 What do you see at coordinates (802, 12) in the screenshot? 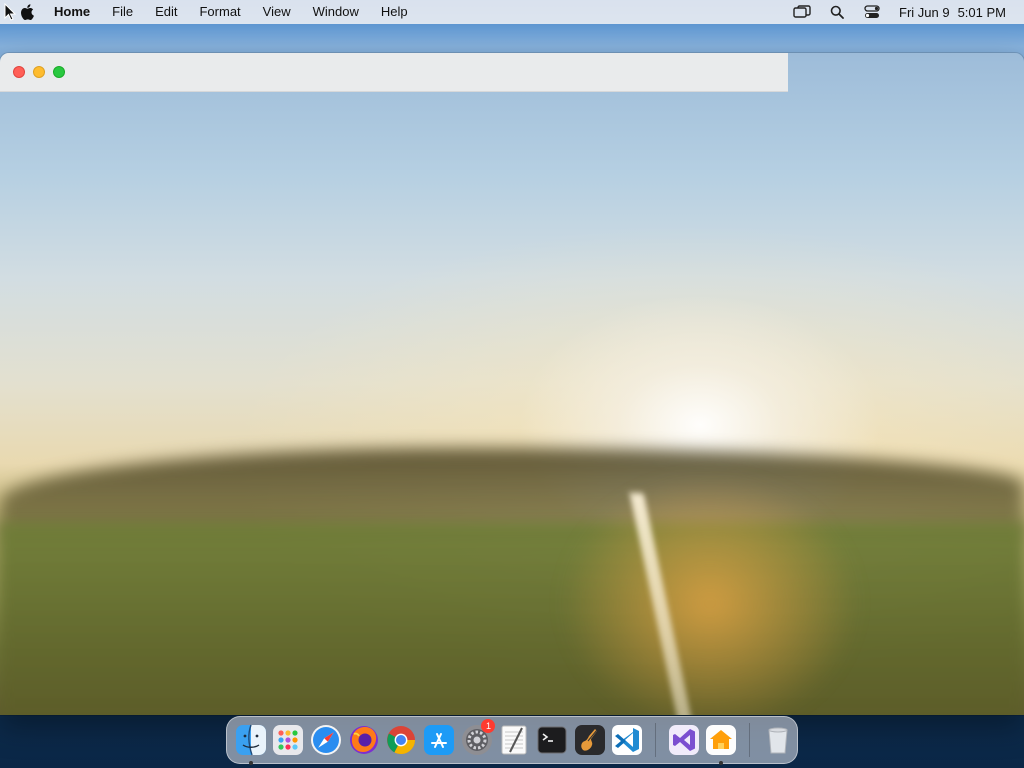
I see `screen-mirroring-icon` at bounding box center [802, 12].